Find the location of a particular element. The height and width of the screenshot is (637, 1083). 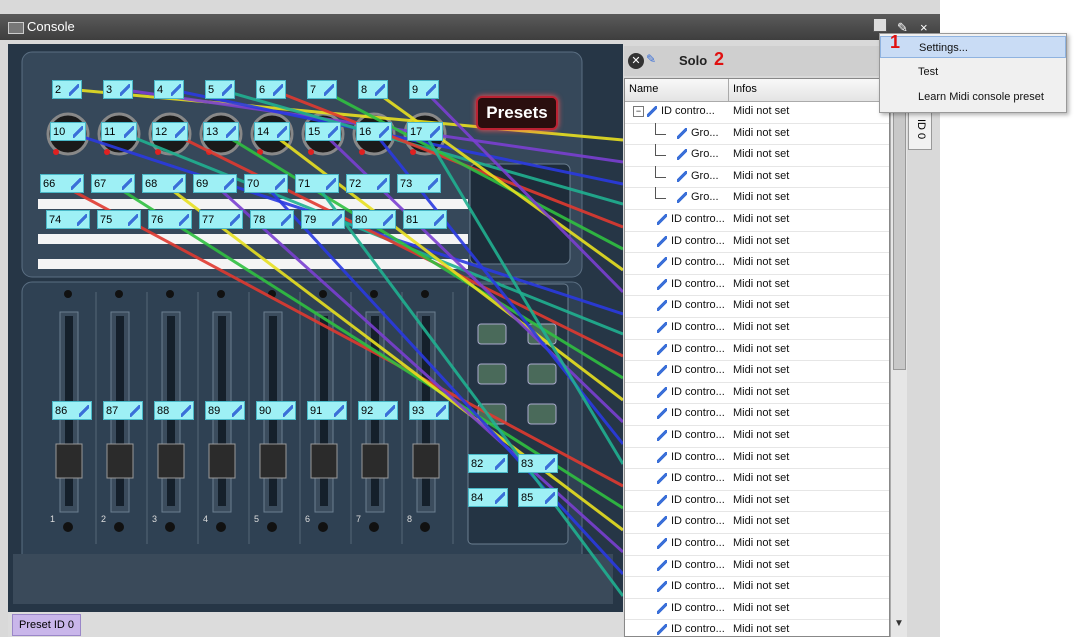

control-badge: 68 is located at coordinates (164, 183).